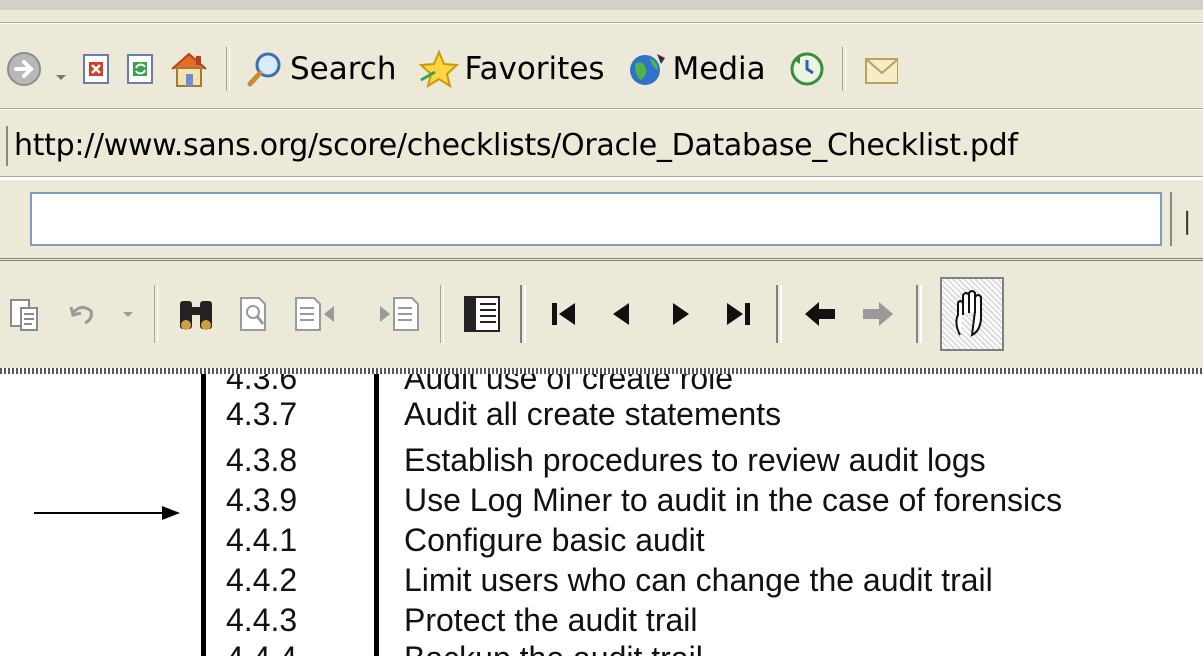  I want to click on search-bar-row: ⎸, so click(601, 221).